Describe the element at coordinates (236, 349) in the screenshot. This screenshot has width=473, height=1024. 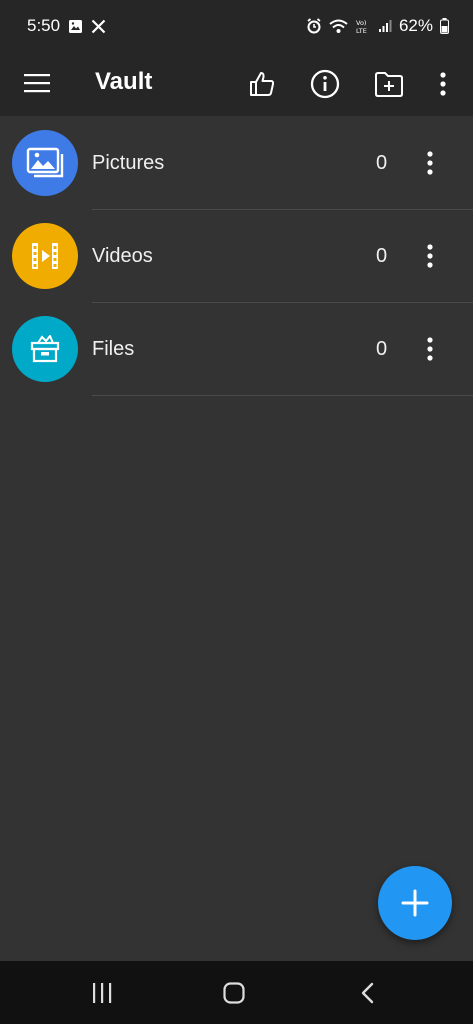
I see `folder-row-files: Files 0` at that location.